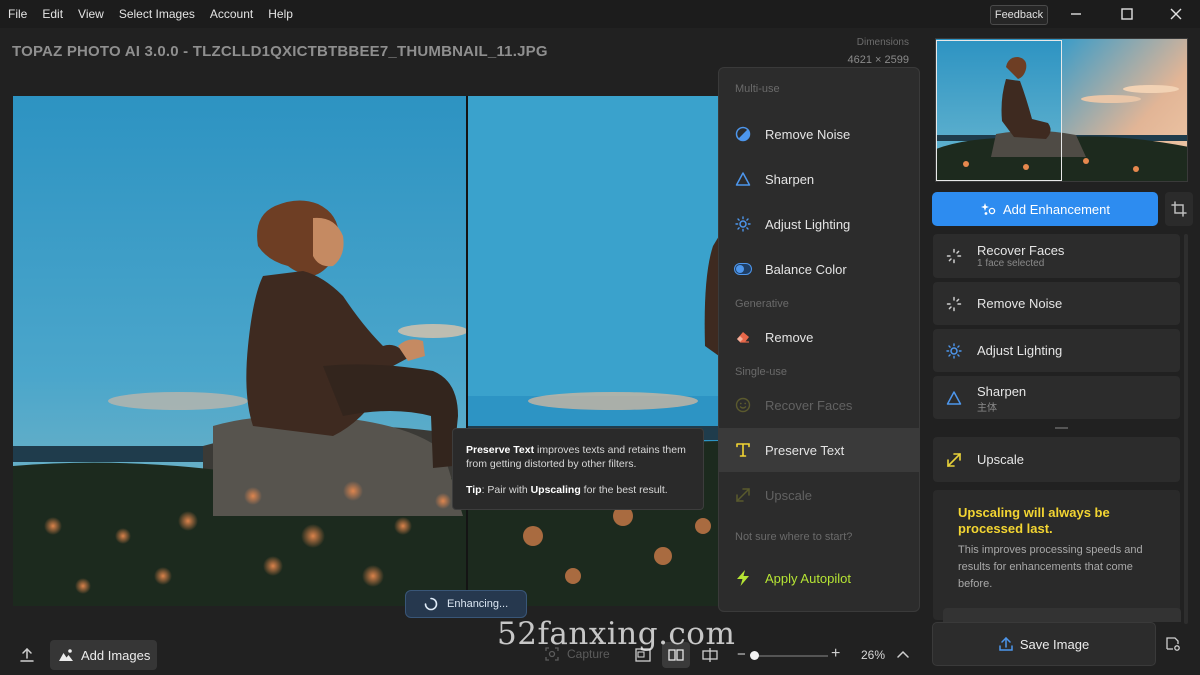  What do you see at coordinates (819, 269) in the screenshot?
I see `menu-item-balance-color: Balance Color` at bounding box center [819, 269].